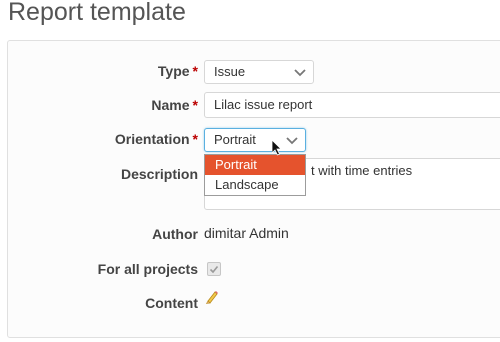  What do you see at coordinates (97, 13) in the screenshot?
I see `page-title: Report template` at bounding box center [97, 13].